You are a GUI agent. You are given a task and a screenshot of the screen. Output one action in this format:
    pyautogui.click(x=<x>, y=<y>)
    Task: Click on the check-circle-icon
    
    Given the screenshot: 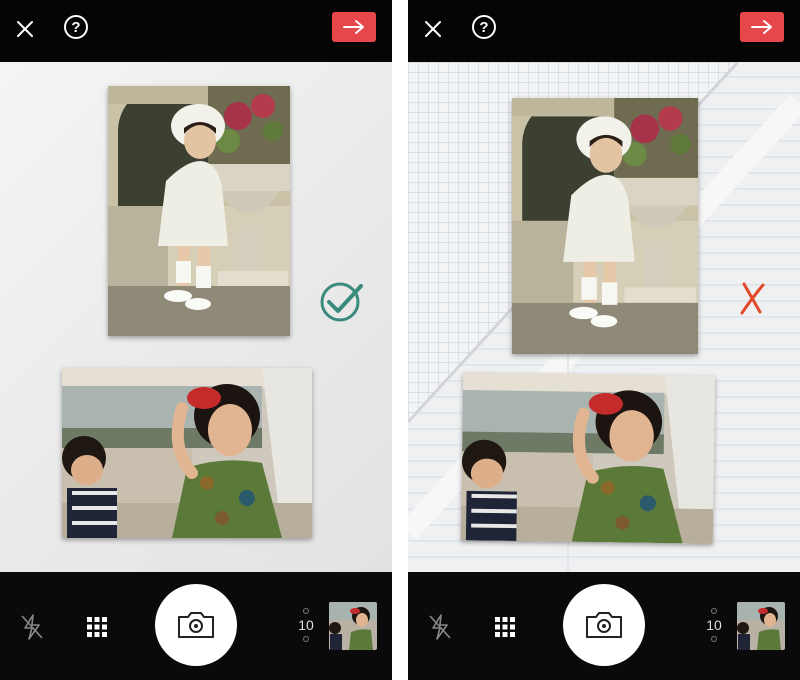 What is the action you would take?
    pyautogui.click(x=341, y=302)
    